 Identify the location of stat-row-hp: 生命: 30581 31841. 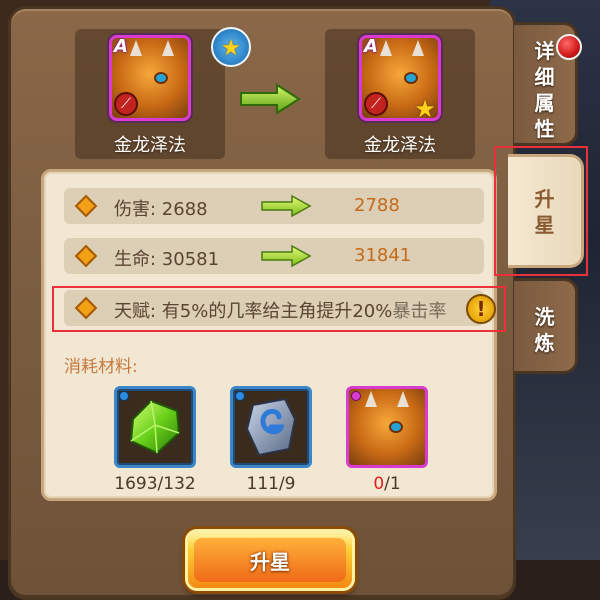
(274, 256).